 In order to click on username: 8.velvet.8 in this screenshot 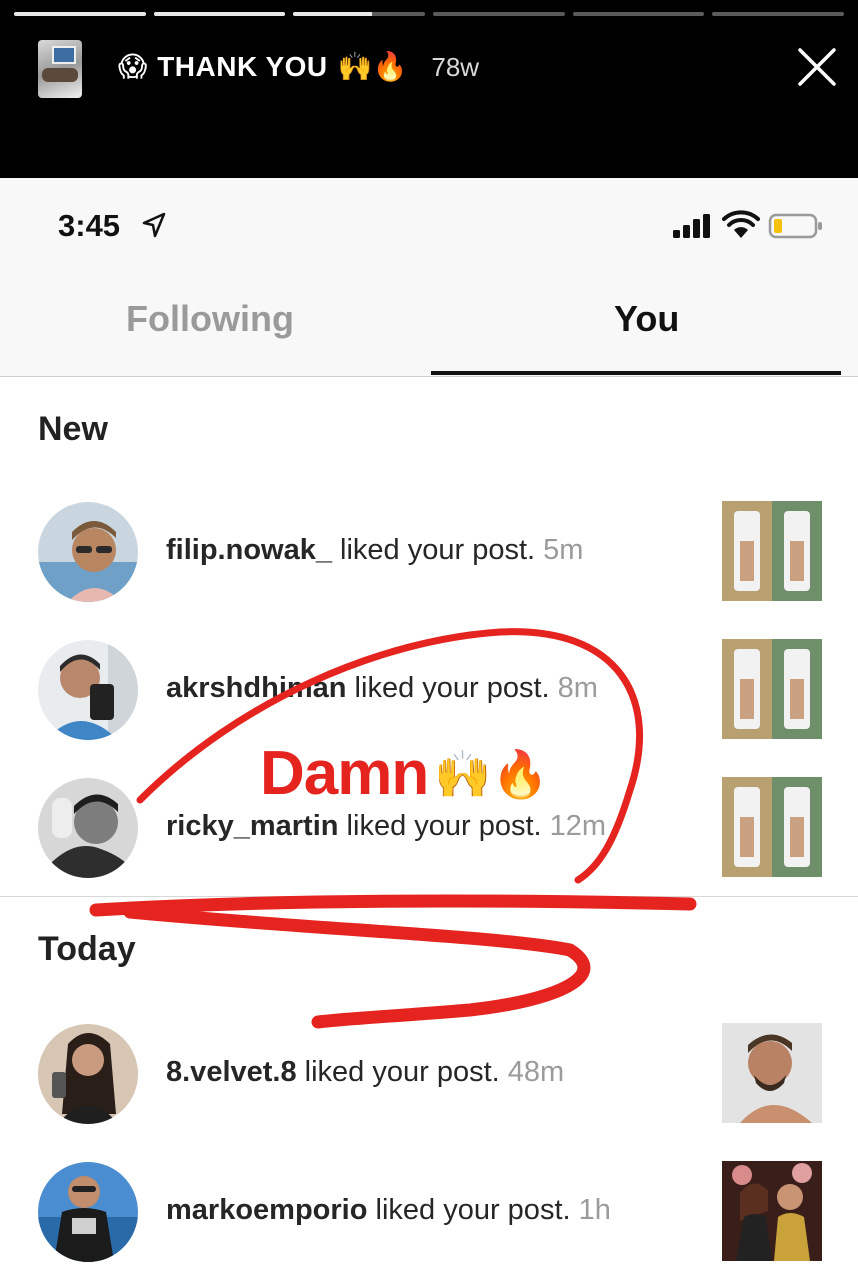, I will do `click(231, 1072)`.